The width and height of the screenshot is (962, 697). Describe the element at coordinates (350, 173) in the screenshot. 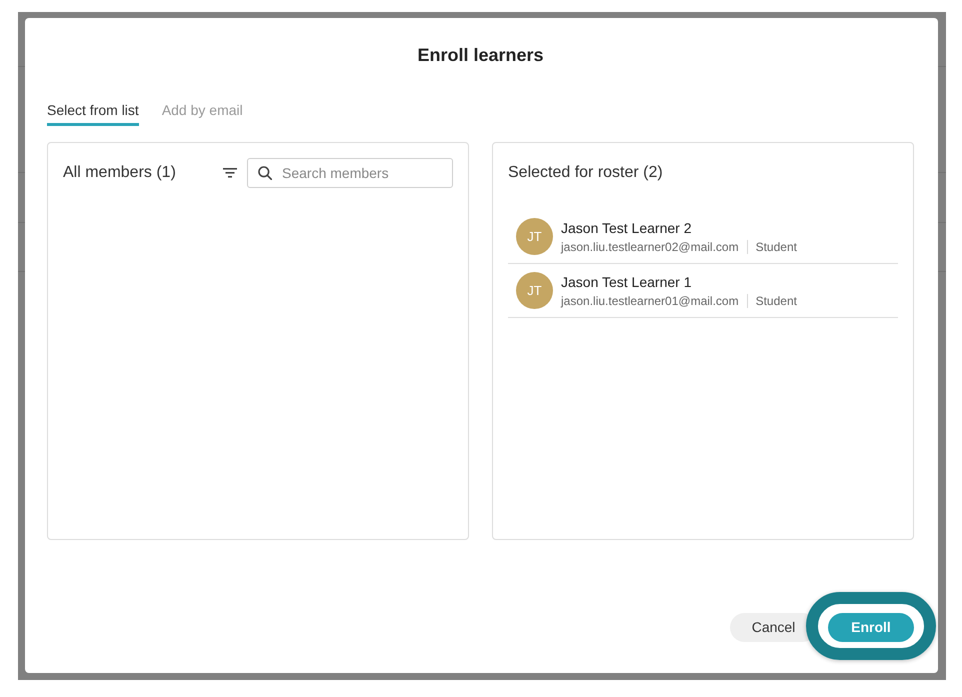

I see `search-field: Search members` at that location.